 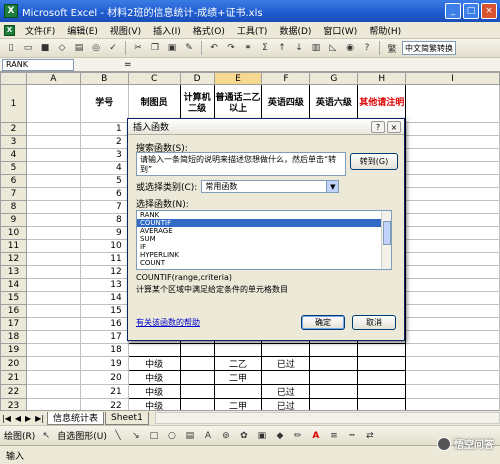 I want to click on zoom-icon: ◉, so click(x=350, y=48).